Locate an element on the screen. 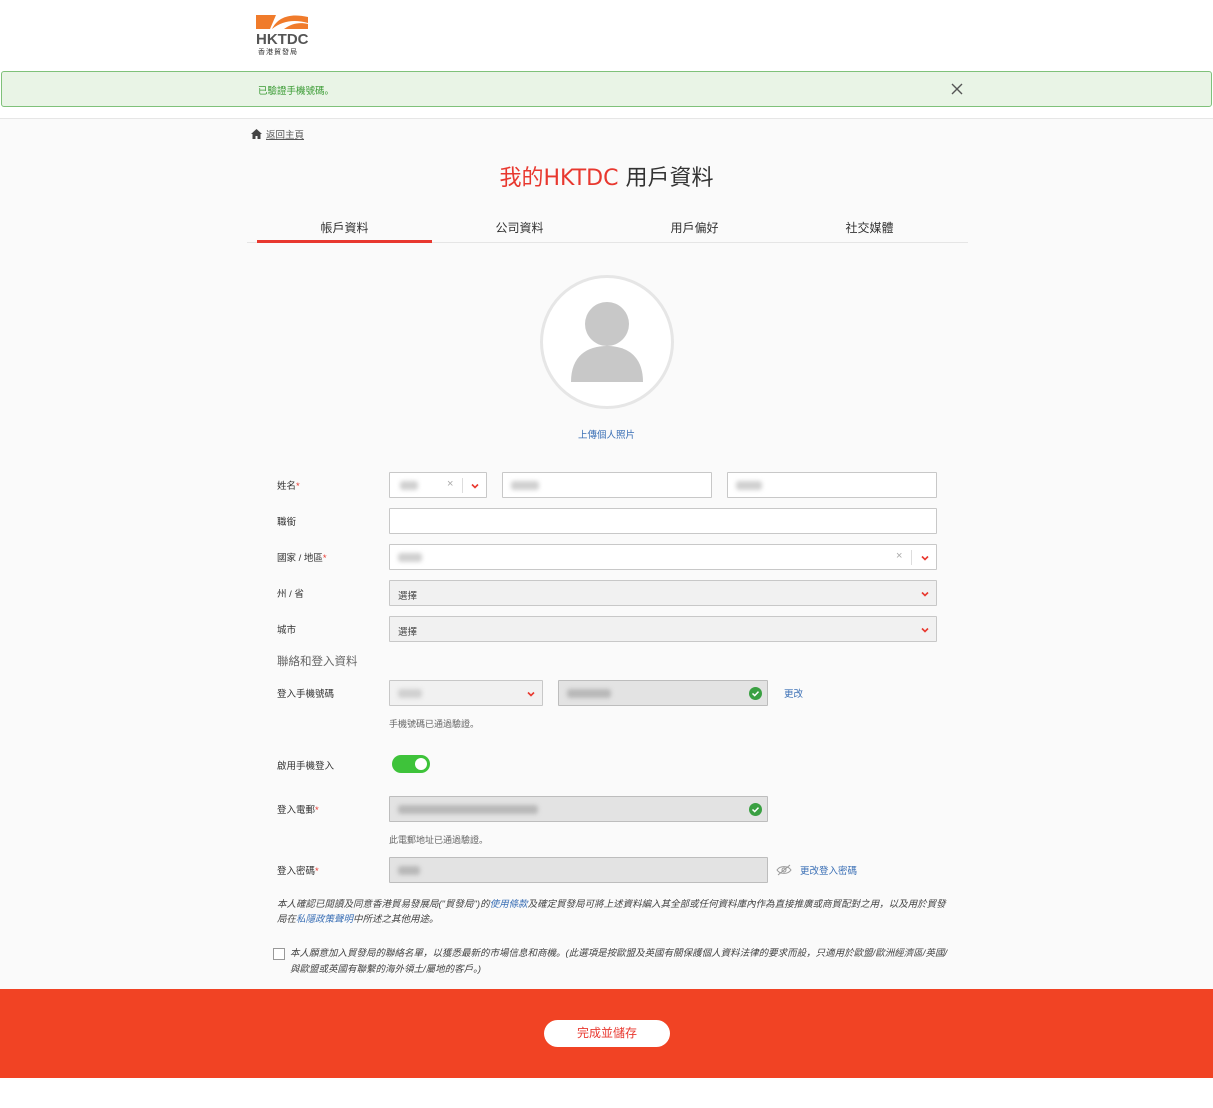  job-title-field is located at coordinates (663, 521).